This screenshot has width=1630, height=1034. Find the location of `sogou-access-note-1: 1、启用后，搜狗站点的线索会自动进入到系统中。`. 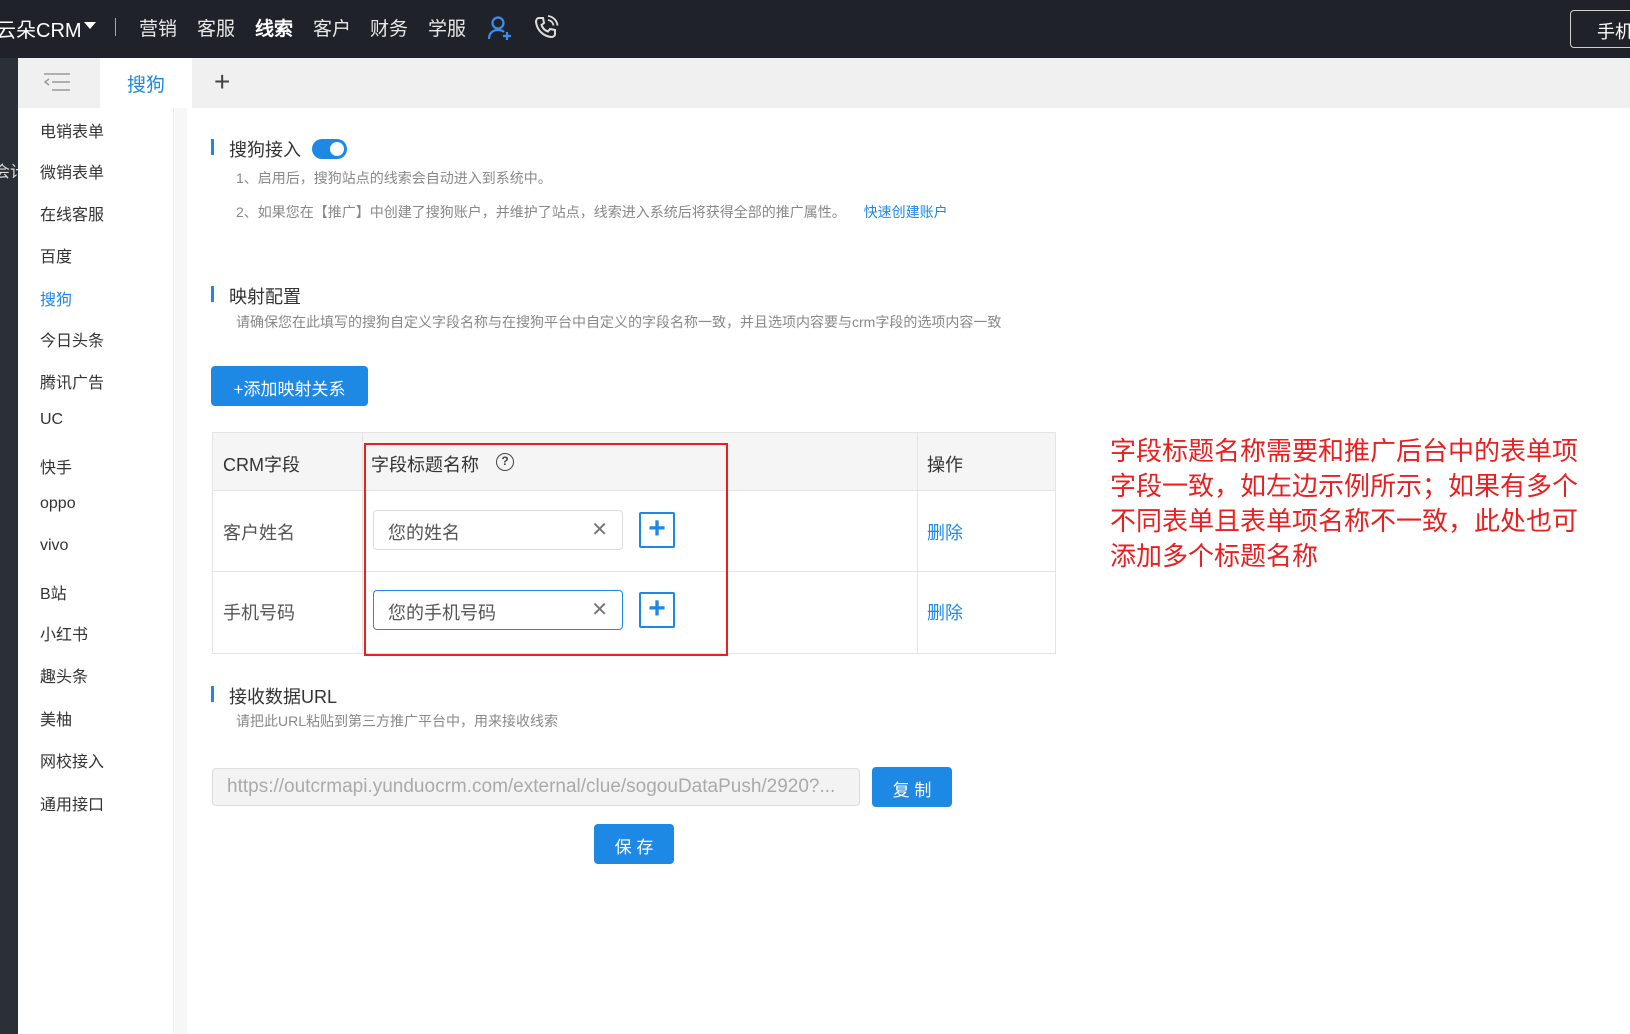

sogou-access-note-1: 1、启用后，搜狗站点的线索会自动进入到系统中。 is located at coordinates (394, 178).